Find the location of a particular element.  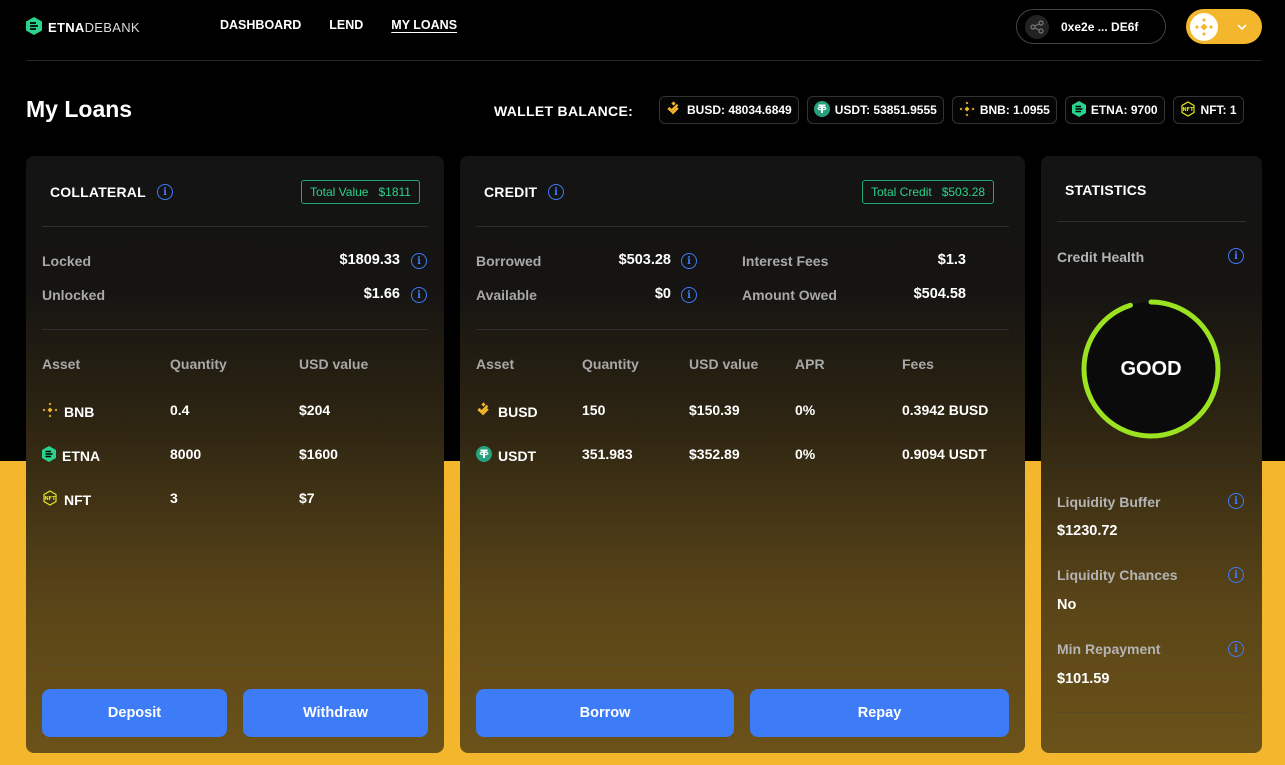

borrowed-info-icon: i is located at coordinates (689, 261).